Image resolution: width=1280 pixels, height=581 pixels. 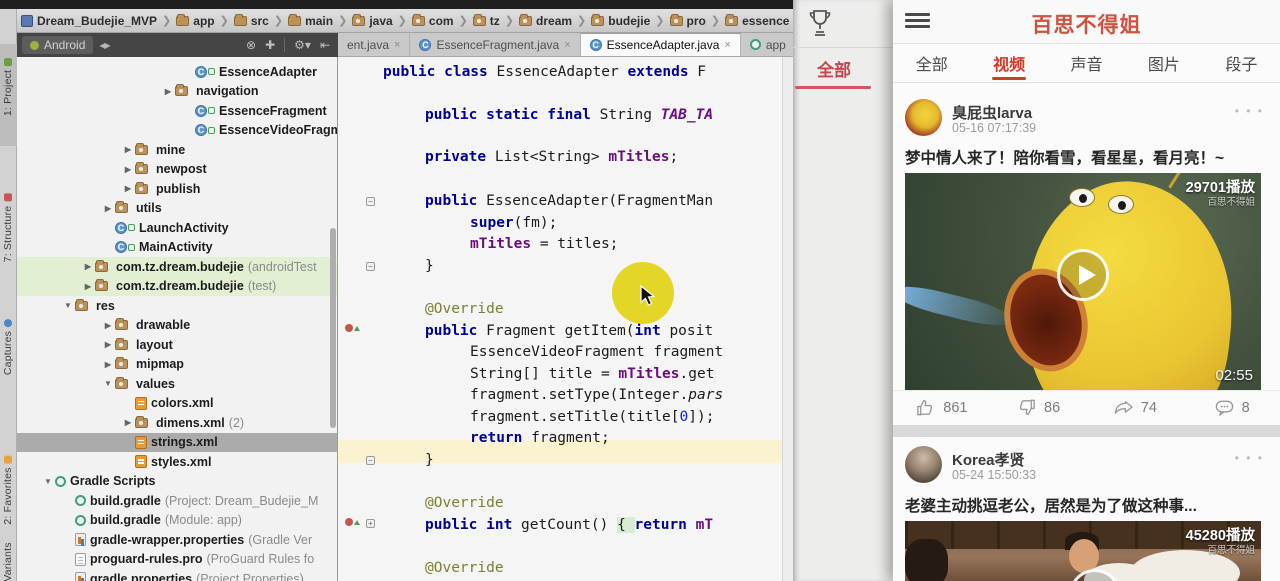 I want to click on comment-button: 8, so click(x=1231, y=407).